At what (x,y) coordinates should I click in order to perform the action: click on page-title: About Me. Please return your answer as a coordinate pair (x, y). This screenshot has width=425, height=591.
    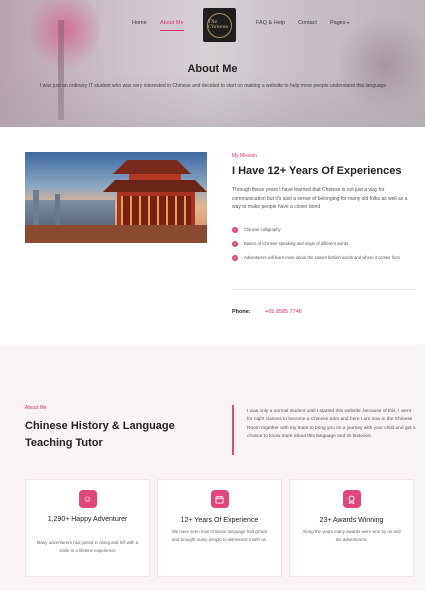
    Looking at the image, I should click on (212, 69).